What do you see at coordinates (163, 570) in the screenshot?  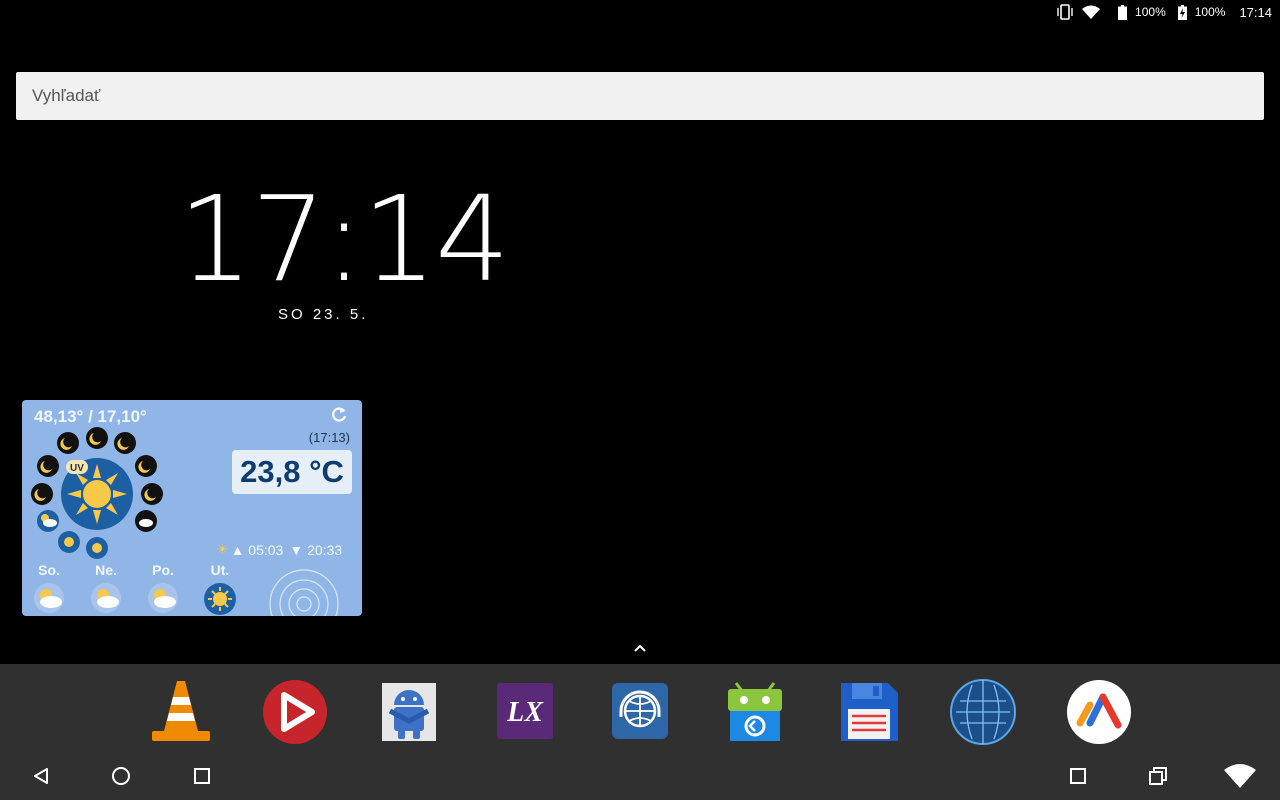 I see `forecast-day-label: Po.` at bounding box center [163, 570].